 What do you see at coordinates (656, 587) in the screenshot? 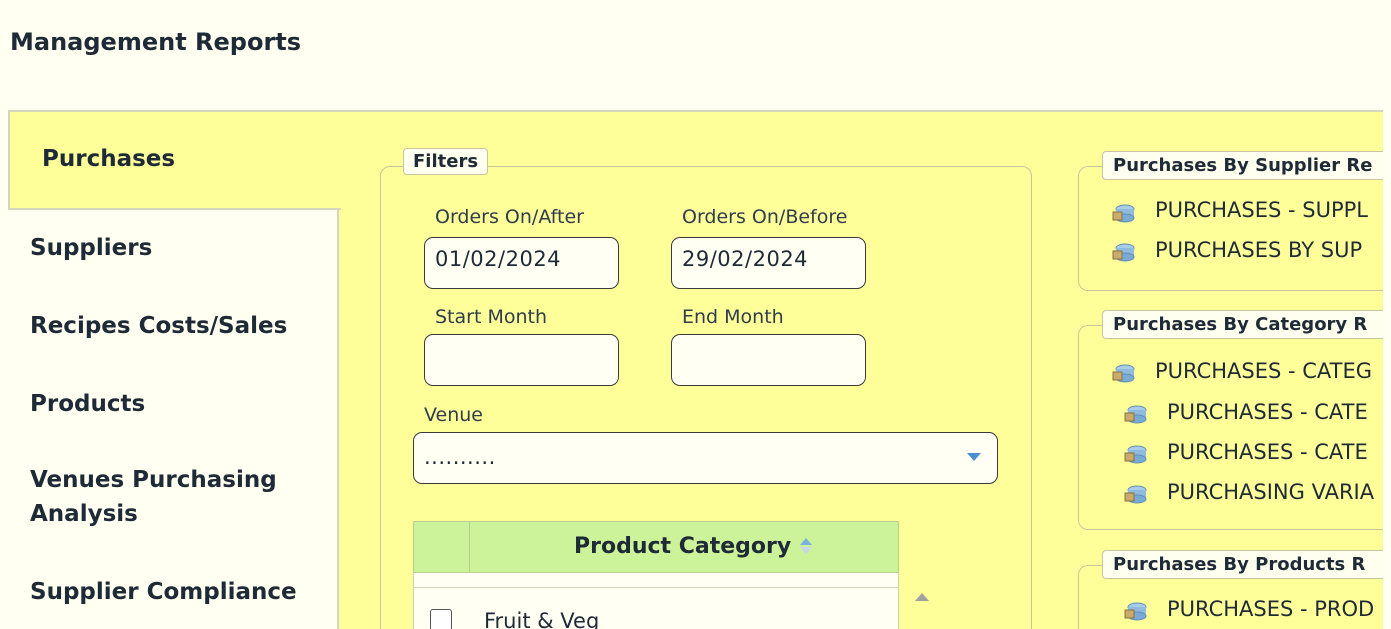
I see `grid-divider` at bounding box center [656, 587].